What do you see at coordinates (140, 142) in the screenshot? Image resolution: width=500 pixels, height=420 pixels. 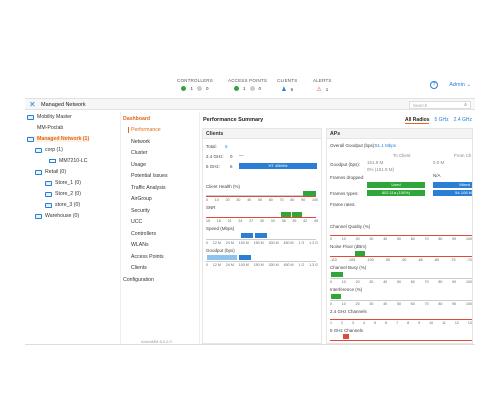 I see `menu-item-network: Network` at bounding box center [140, 142].